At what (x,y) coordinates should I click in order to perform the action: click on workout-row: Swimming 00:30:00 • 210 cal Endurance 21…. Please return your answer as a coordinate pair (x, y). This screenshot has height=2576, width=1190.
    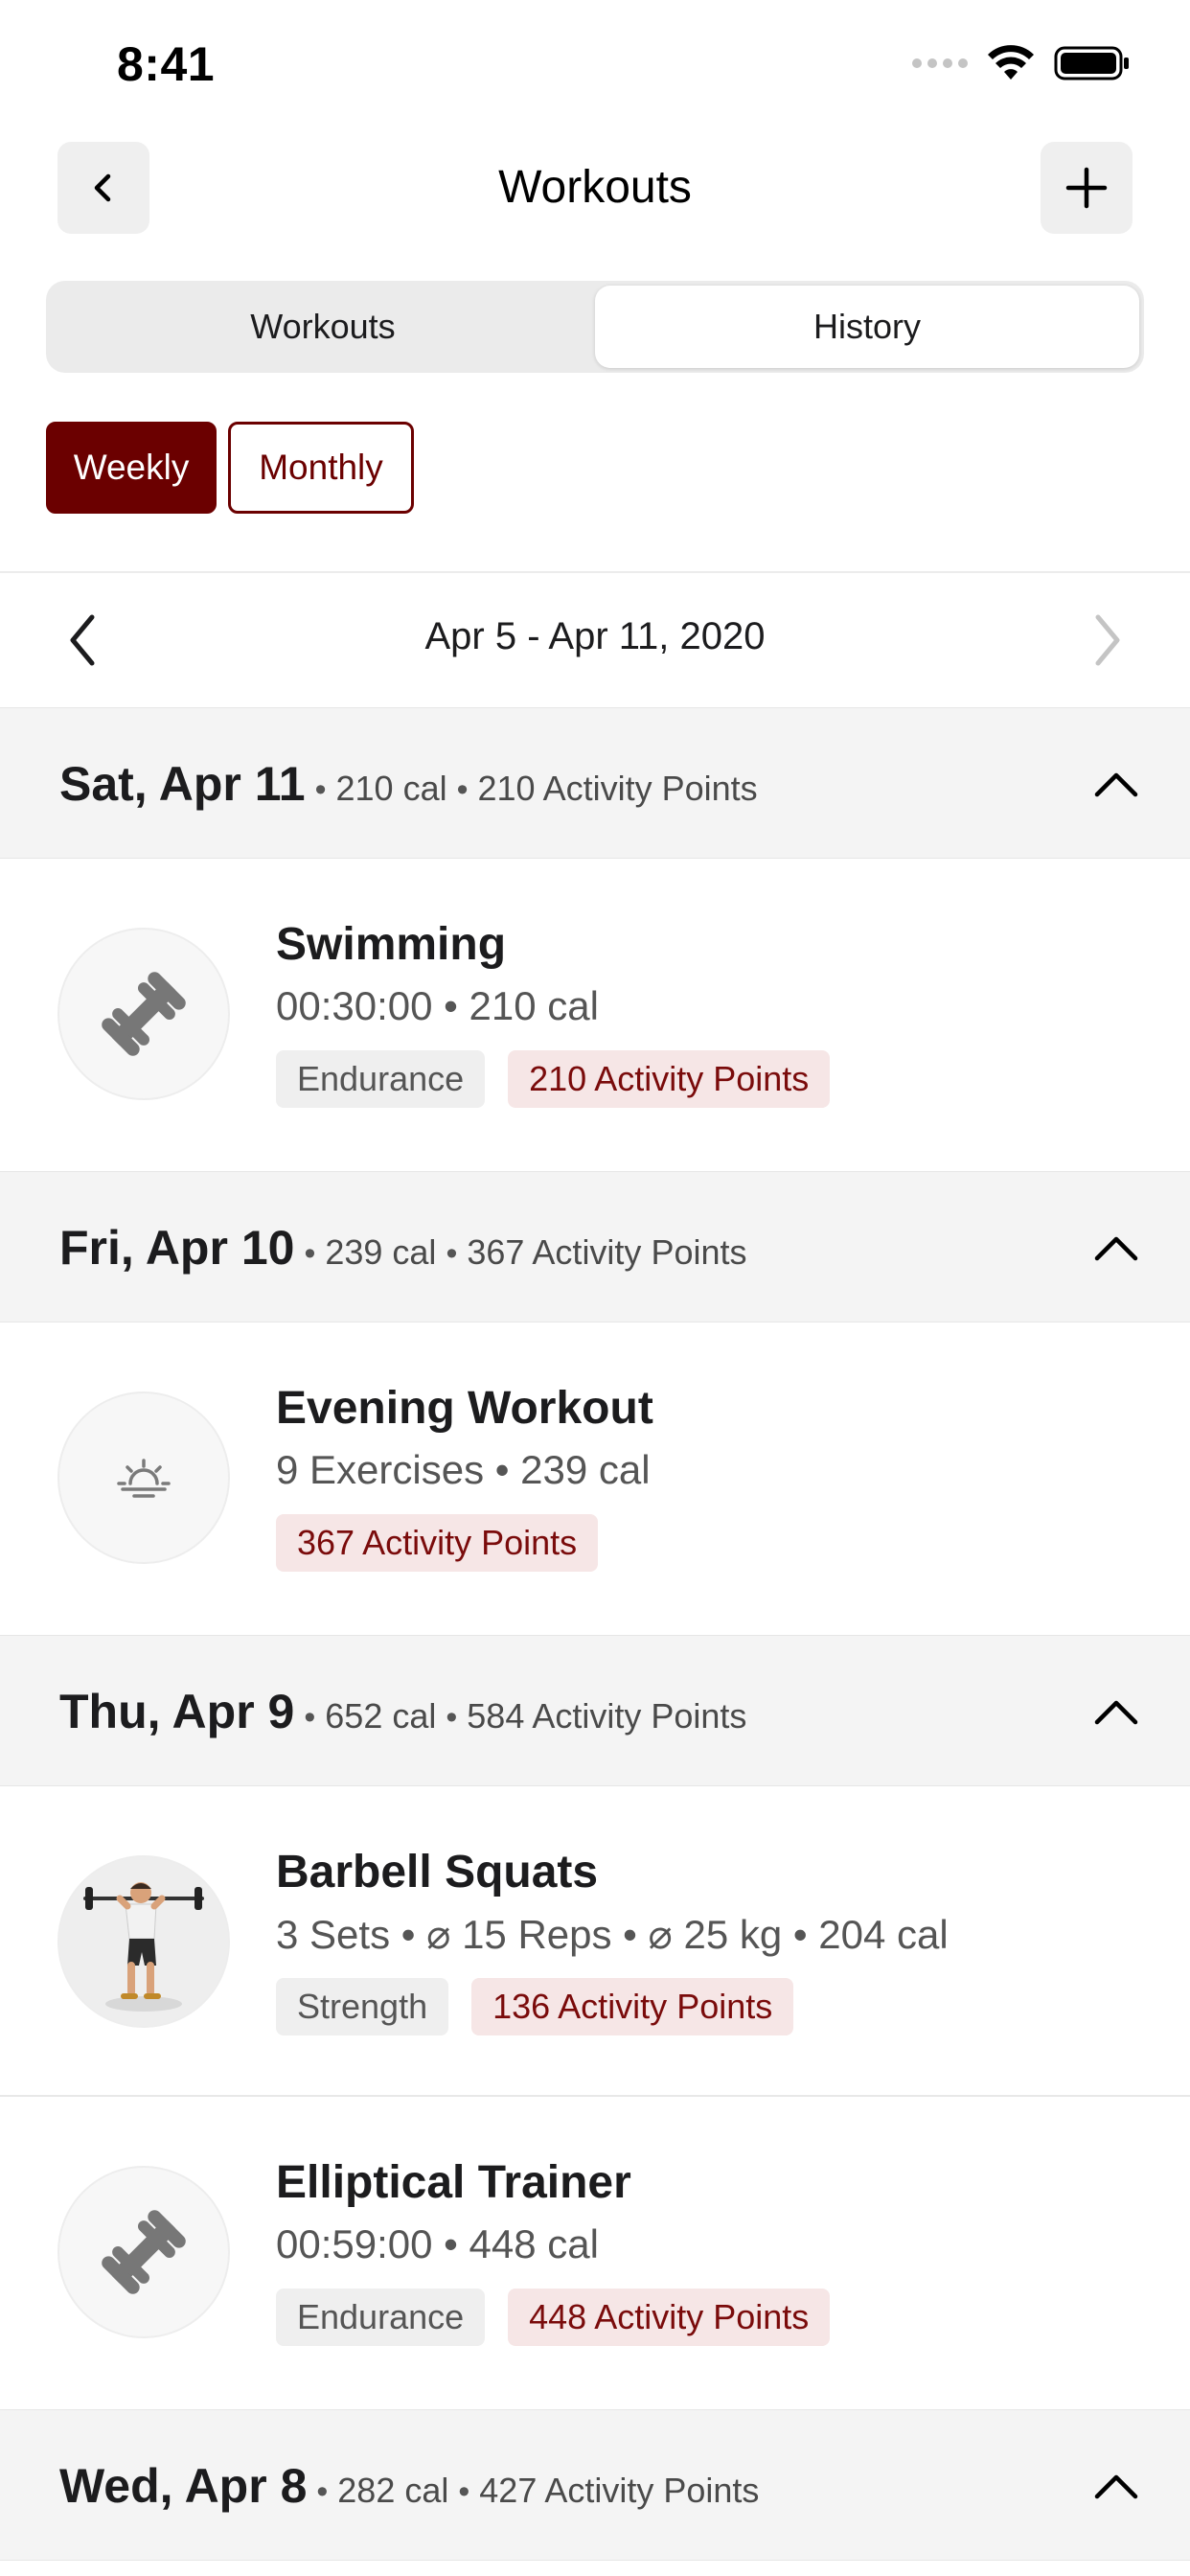
    Looking at the image, I should click on (595, 1015).